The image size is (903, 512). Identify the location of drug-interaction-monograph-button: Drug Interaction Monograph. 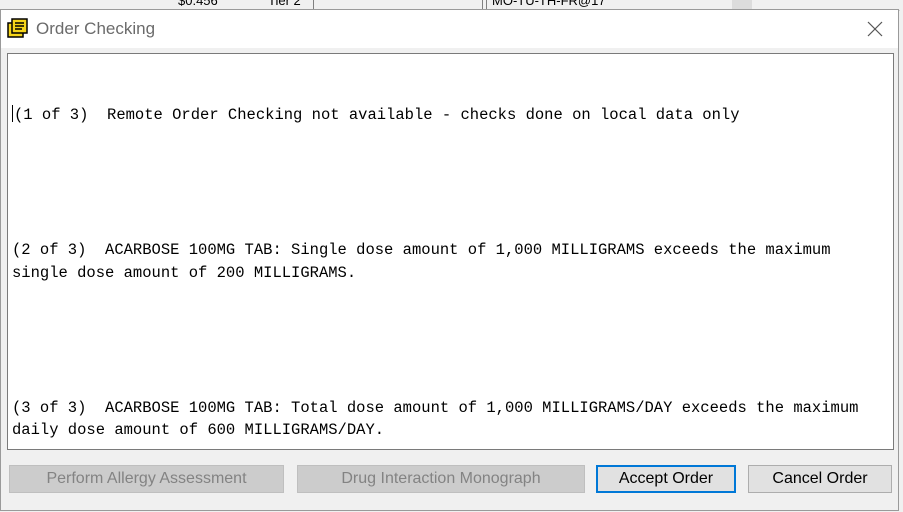
(441, 479).